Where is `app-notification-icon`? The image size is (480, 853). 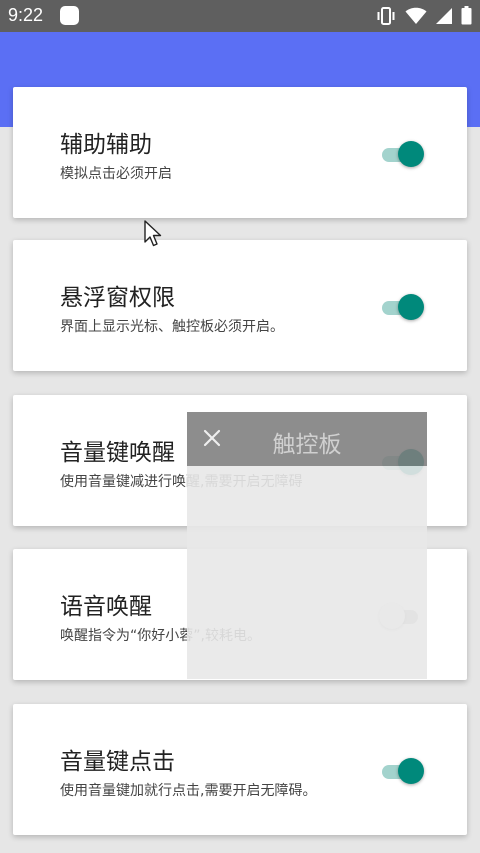 app-notification-icon is located at coordinates (69, 15).